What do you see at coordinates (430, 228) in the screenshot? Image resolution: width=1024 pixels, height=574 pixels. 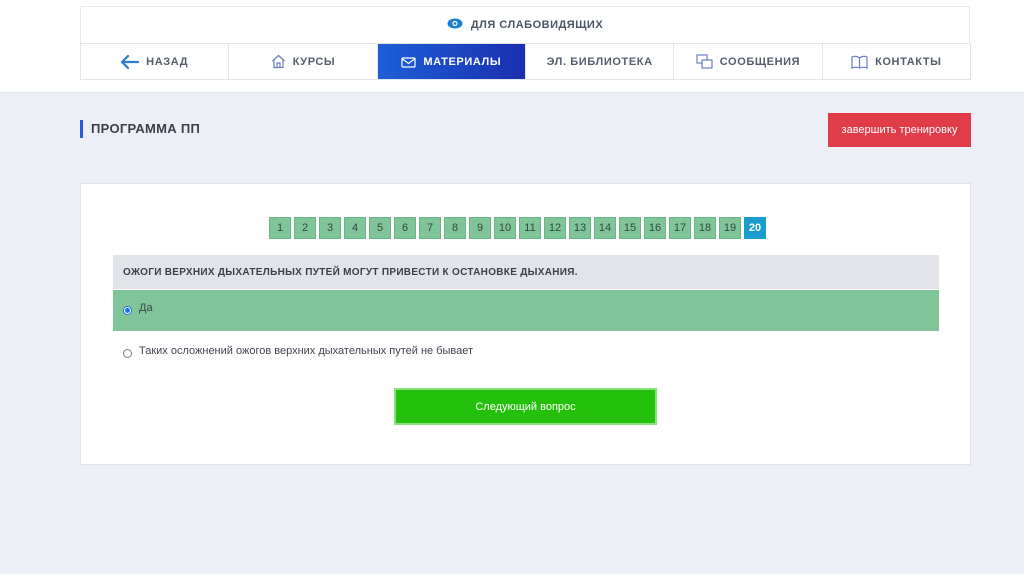 I see `question-number-7: 7` at bounding box center [430, 228].